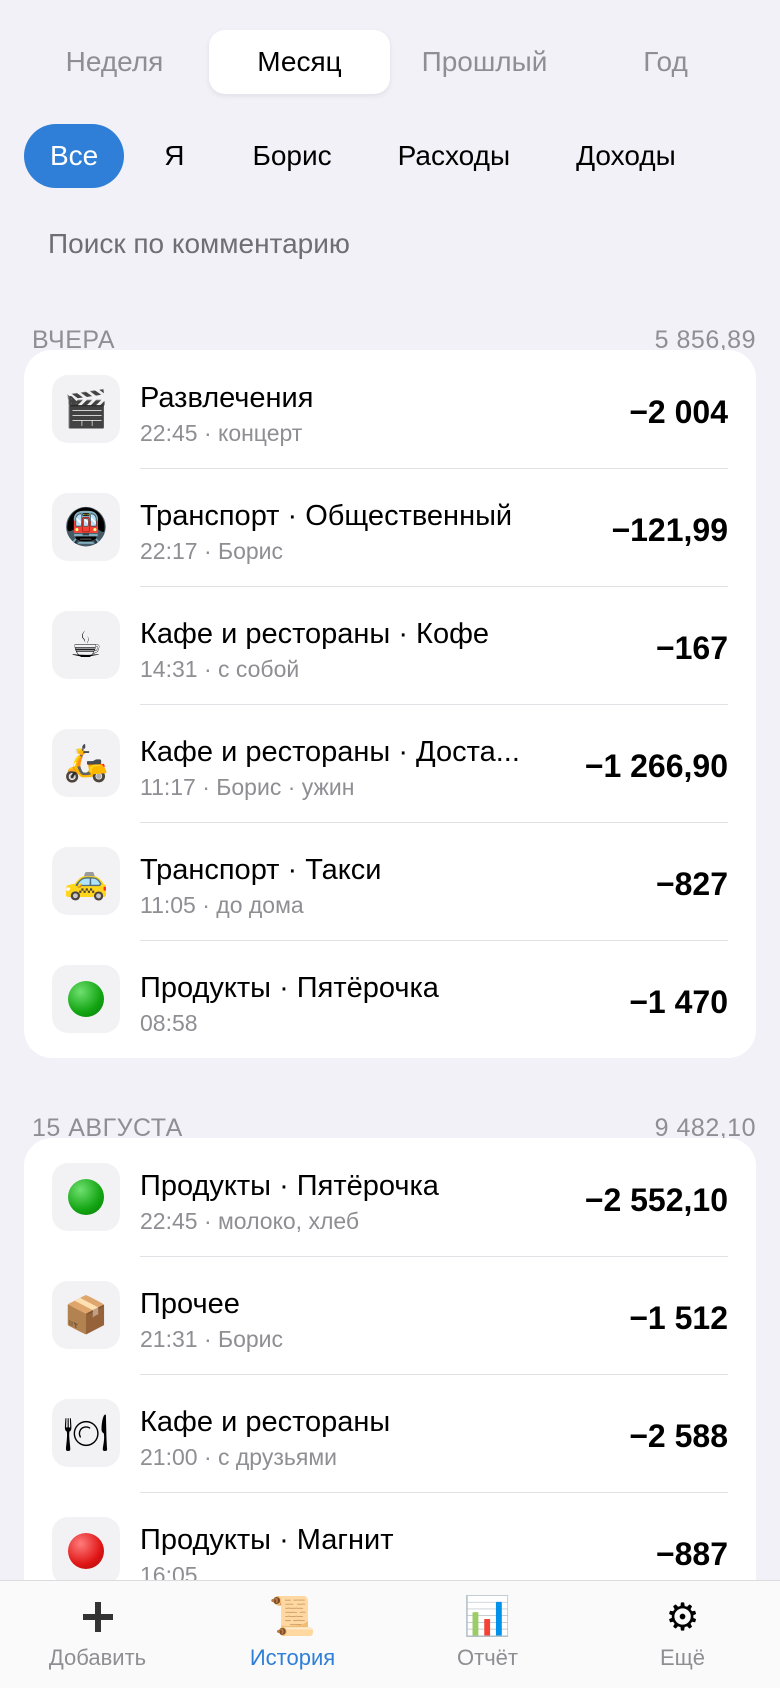  I want to click on transaction-subtitle: 16:05, so click(169, 1571).